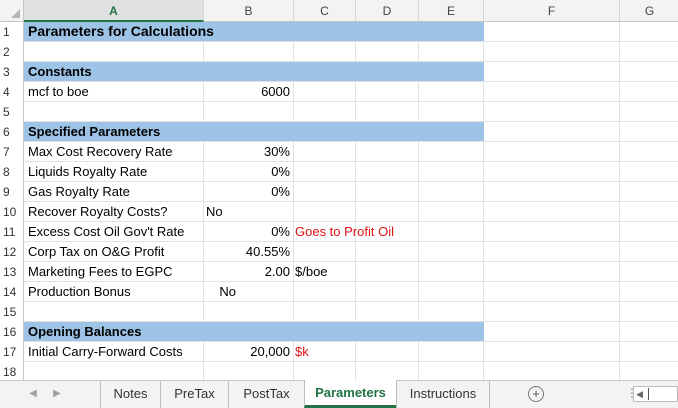 The image size is (678, 408). I want to click on row-number: 5, so click(12, 112).